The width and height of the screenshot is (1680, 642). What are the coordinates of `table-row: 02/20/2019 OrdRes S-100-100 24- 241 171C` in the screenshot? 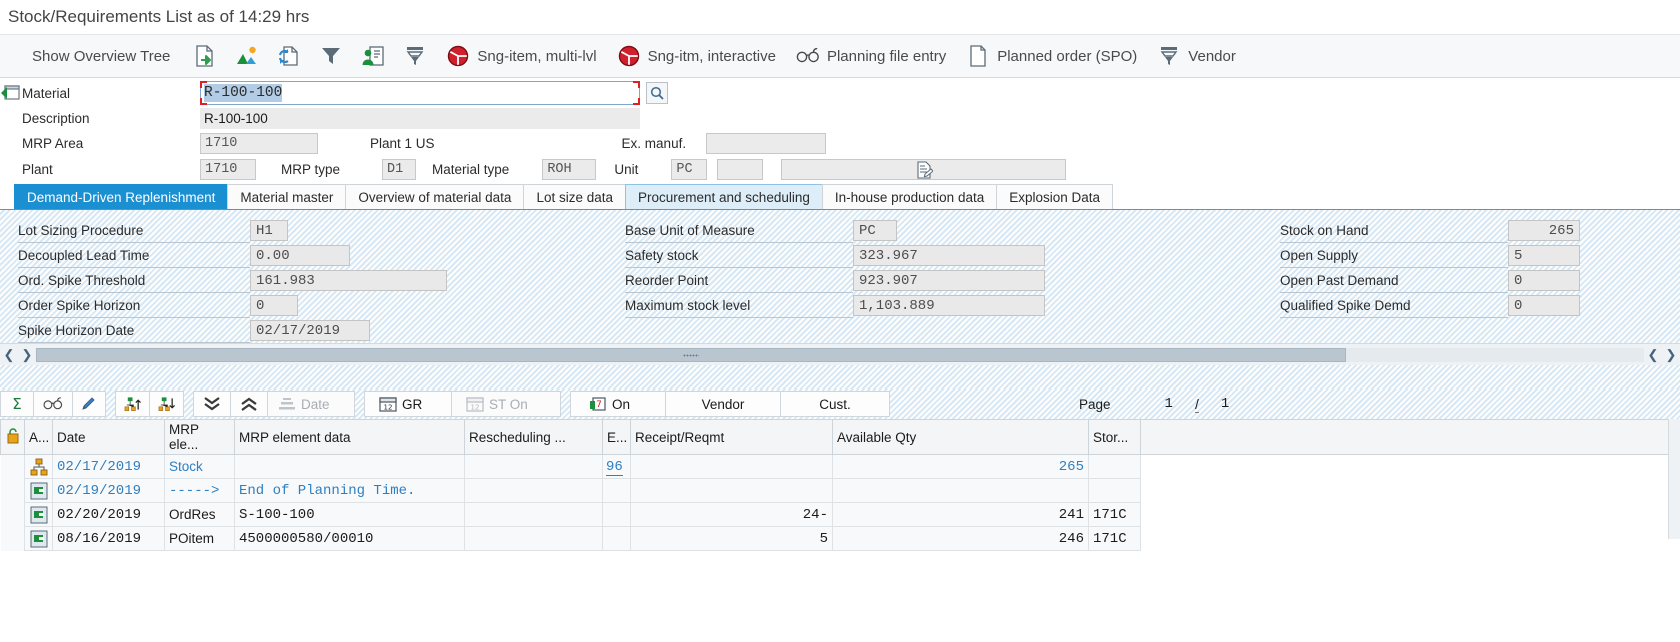 It's located at (840, 514).